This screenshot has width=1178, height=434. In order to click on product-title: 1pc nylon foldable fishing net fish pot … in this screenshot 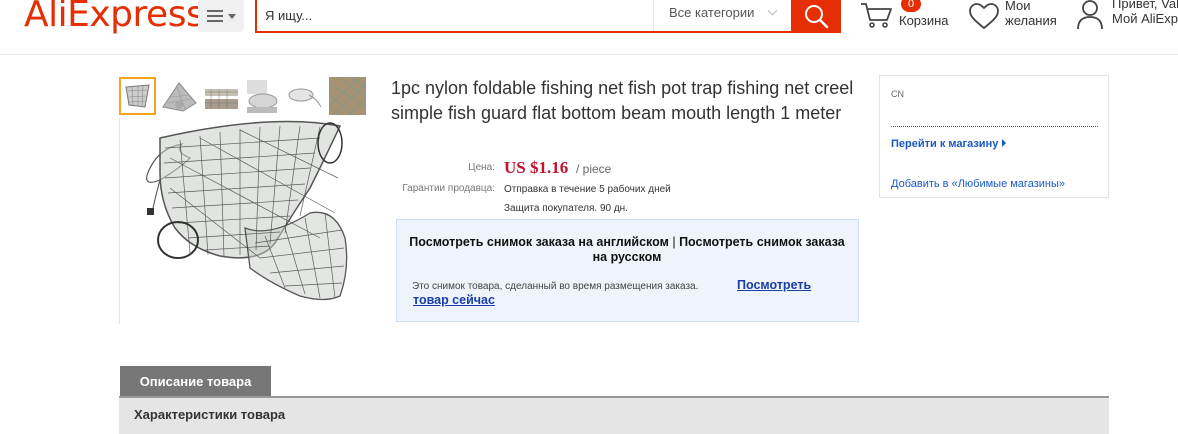, I will do `click(622, 100)`.